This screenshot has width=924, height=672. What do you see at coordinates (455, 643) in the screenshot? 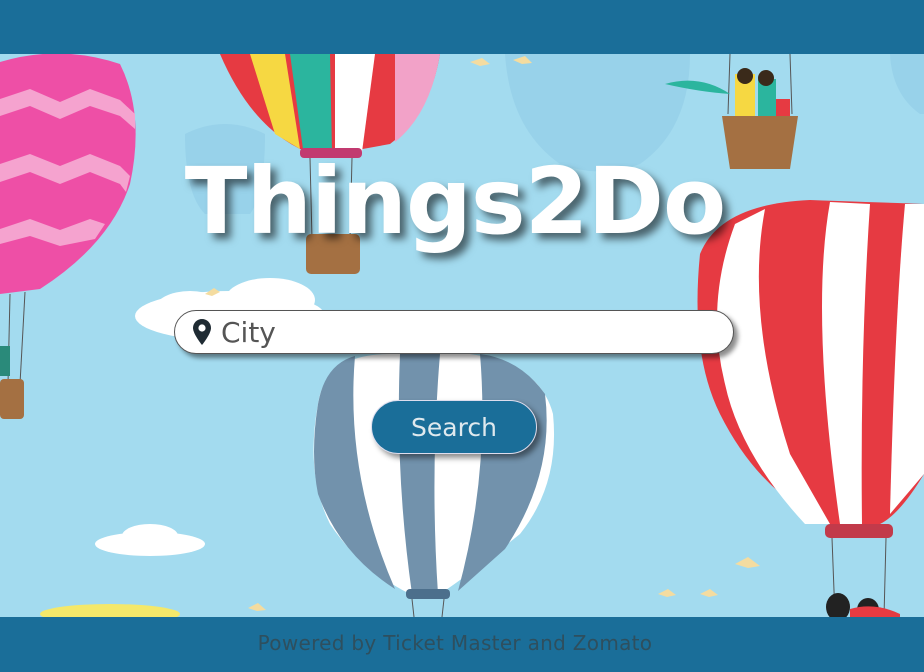
I see `footer-credits: Powered by Ticket Master and Zomato` at bounding box center [455, 643].